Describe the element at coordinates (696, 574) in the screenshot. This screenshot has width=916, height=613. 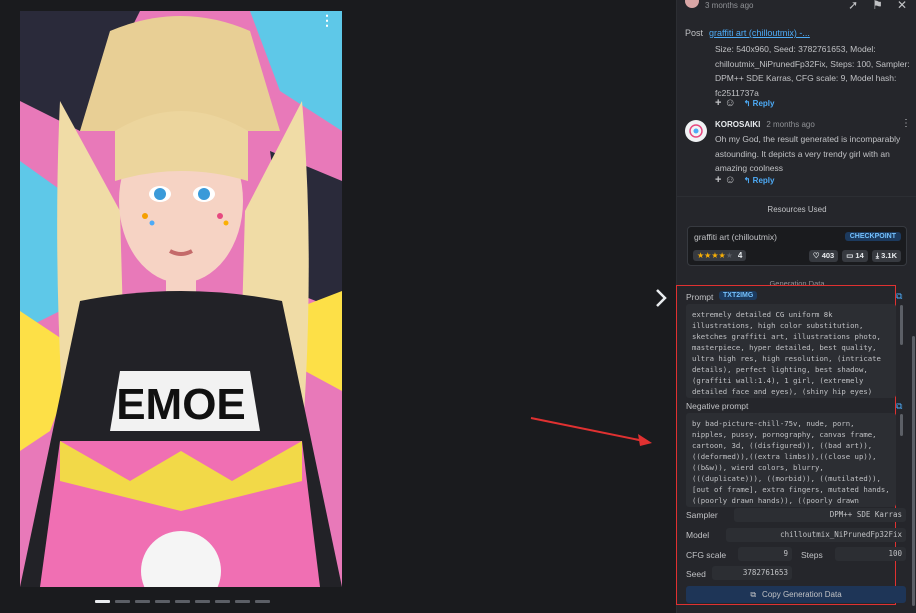
I see `seed-label: Seed` at that location.